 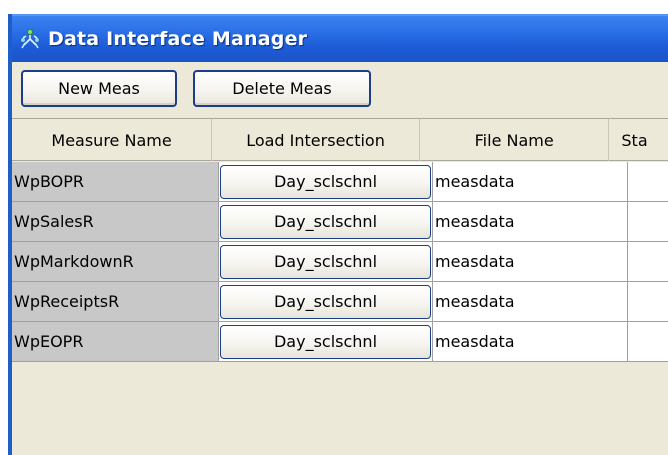 What do you see at coordinates (115, 262) in the screenshot?
I see `measure-name-cell: WpMarkdownR` at bounding box center [115, 262].